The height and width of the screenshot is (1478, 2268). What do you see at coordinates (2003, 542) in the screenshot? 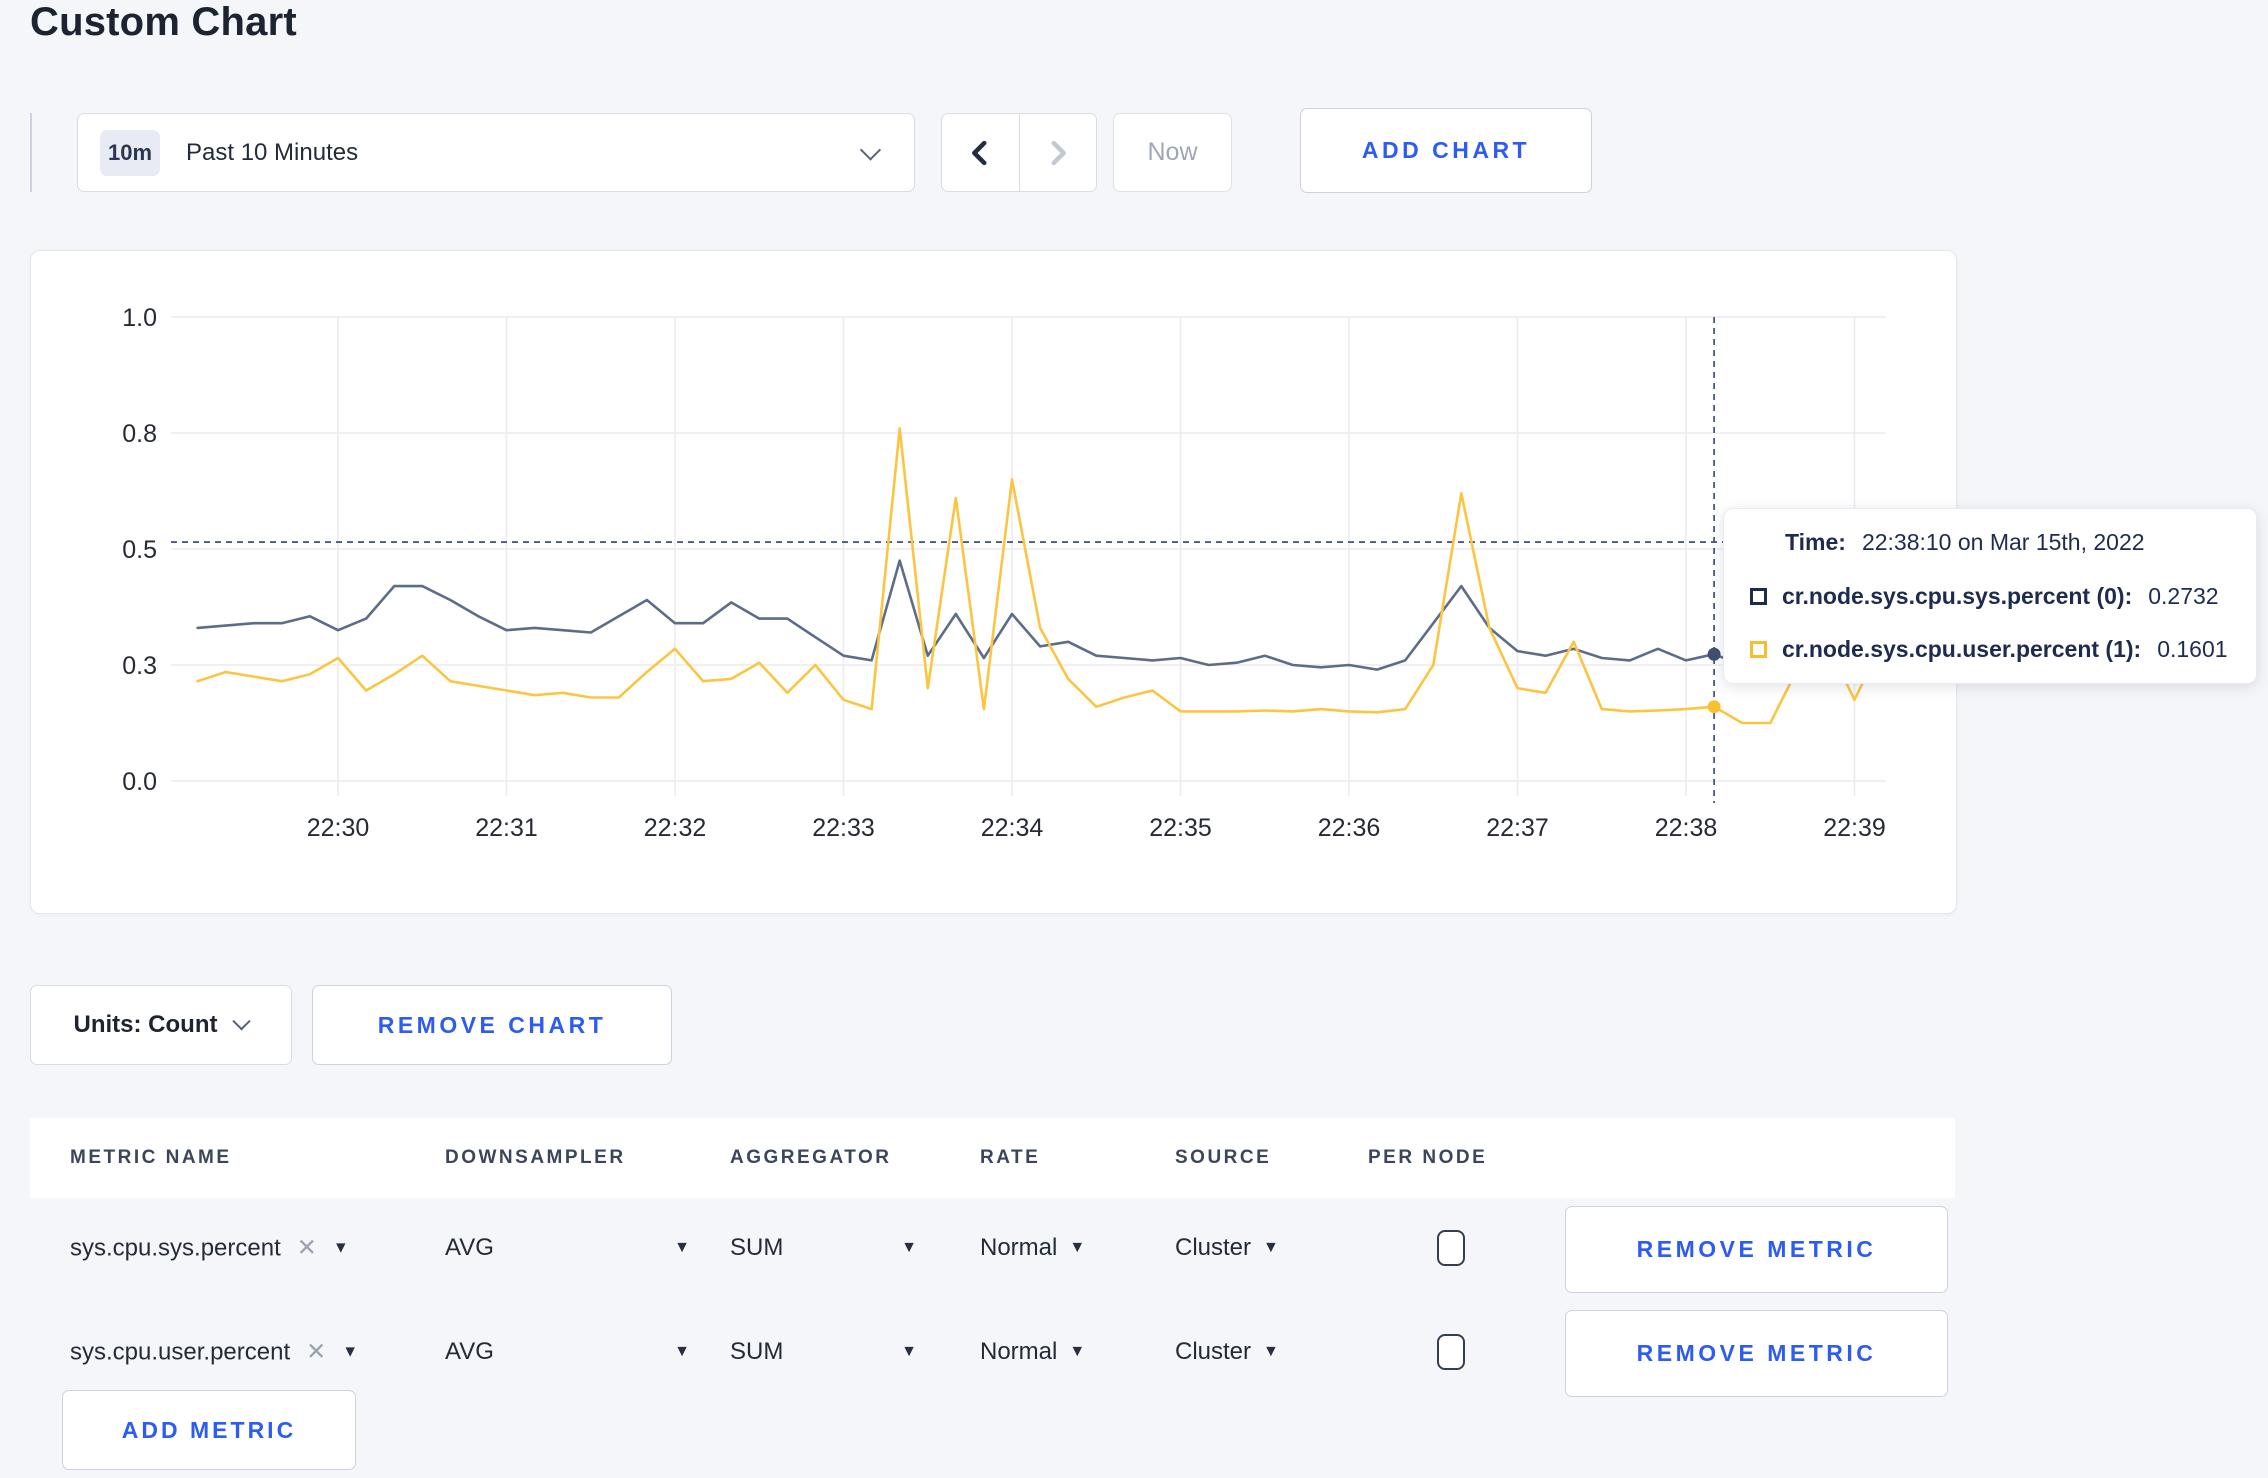
I see `tooltip-time-value: 22:38:10 on Mar 15th, 2022` at bounding box center [2003, 542].